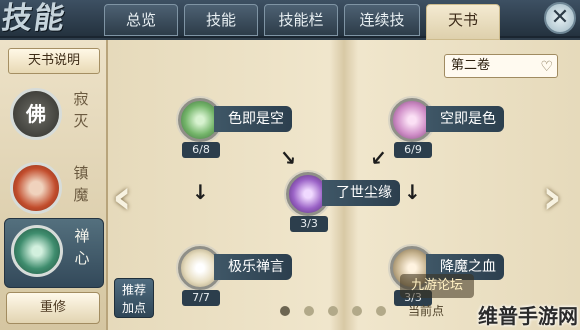 The height and width of the screenshot is (330, 580). I want to click on close-button: ✕, so click(560, 18).